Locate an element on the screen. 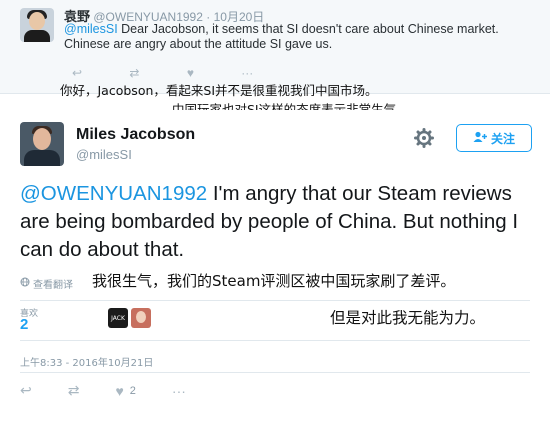  user-name: Miles Jacobson is located at coordinates (135, 135).